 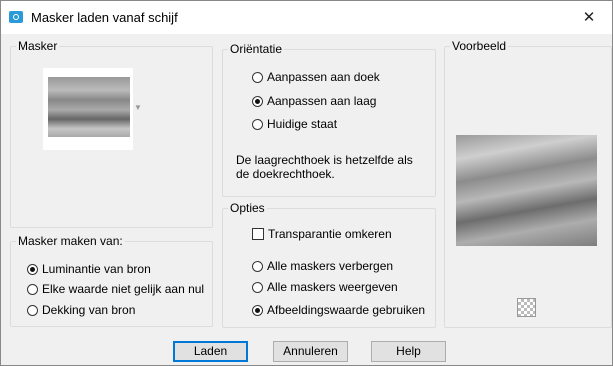 I want to click on checkbox-label: Transparantie omkeren, so click(x=330, y=234).